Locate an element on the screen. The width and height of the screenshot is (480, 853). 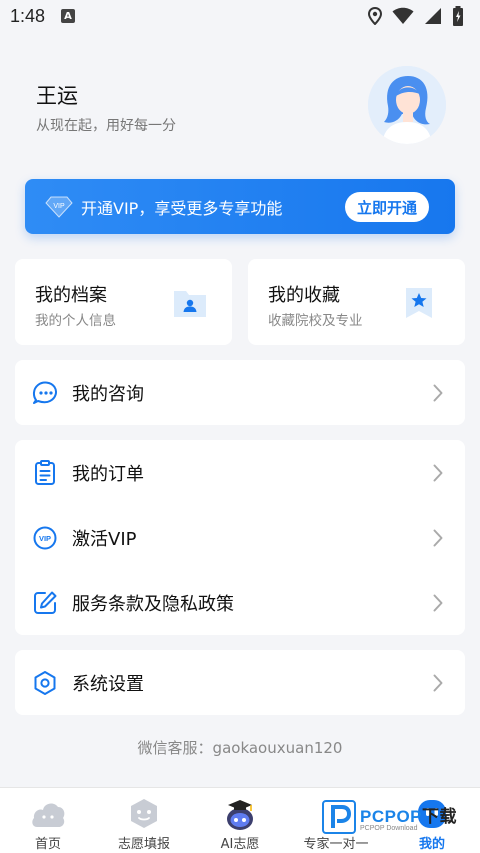
menu-item-activate-vip: VIP 激活VIP is located at coordinates (240, 537).